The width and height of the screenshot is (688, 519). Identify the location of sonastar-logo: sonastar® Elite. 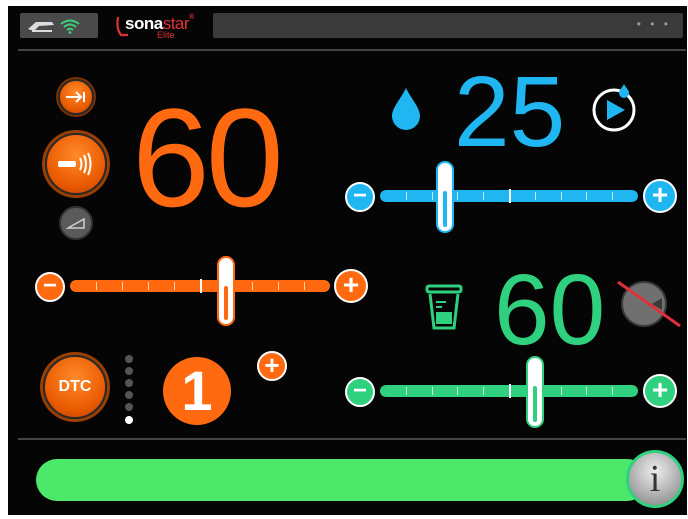
(160, 26).